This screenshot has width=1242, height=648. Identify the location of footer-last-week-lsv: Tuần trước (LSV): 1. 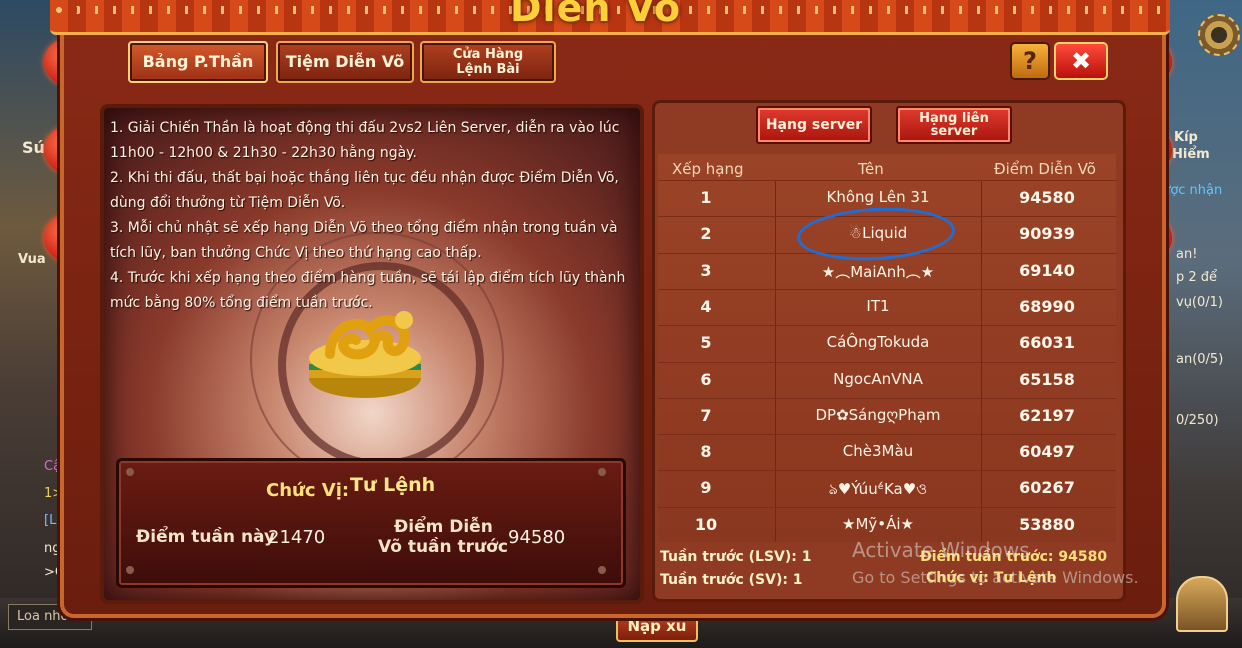
(736, 557).